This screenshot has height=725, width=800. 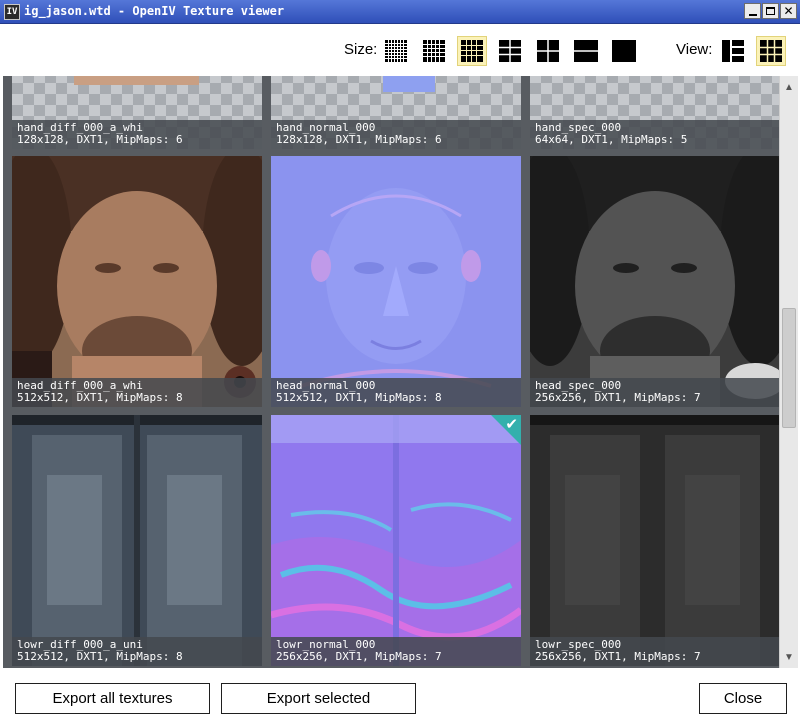 I want to click on size-label: Size:, so click(x=361, y=49).